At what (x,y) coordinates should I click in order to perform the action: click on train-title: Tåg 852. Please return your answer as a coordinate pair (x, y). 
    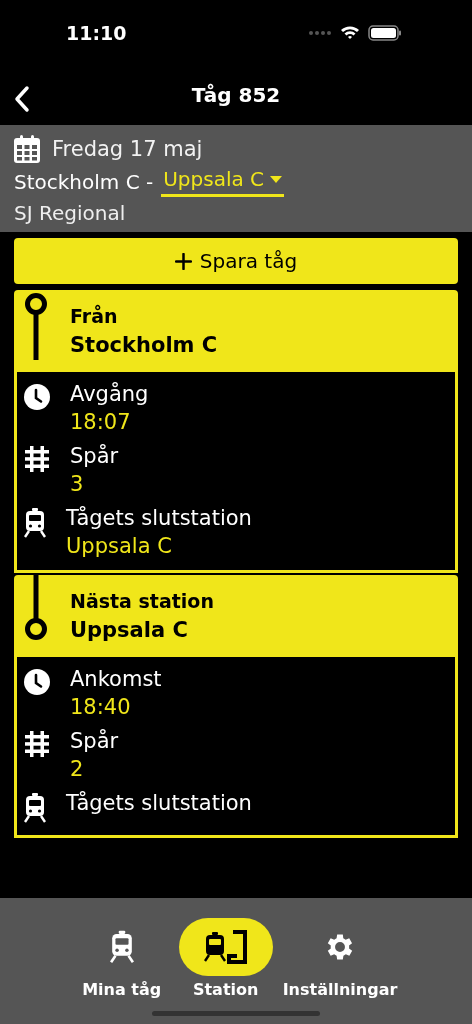
    Looking at the image, I should click on (236, 95).